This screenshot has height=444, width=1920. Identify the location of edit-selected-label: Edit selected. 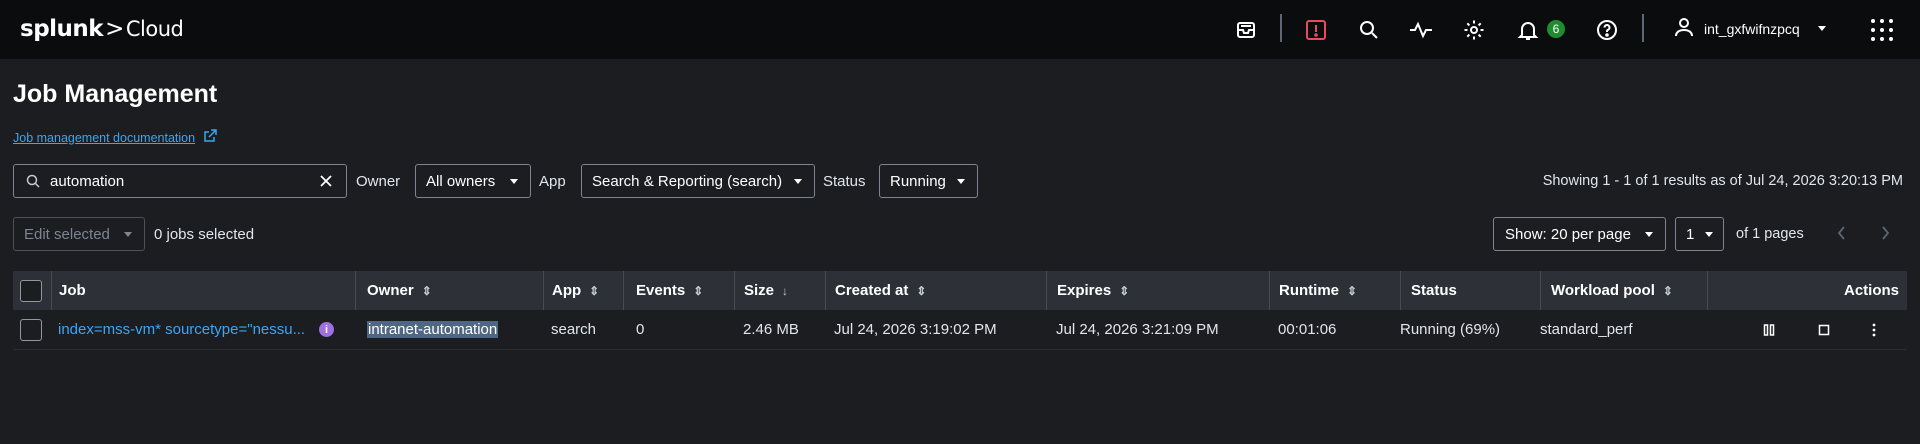
(67, 234).